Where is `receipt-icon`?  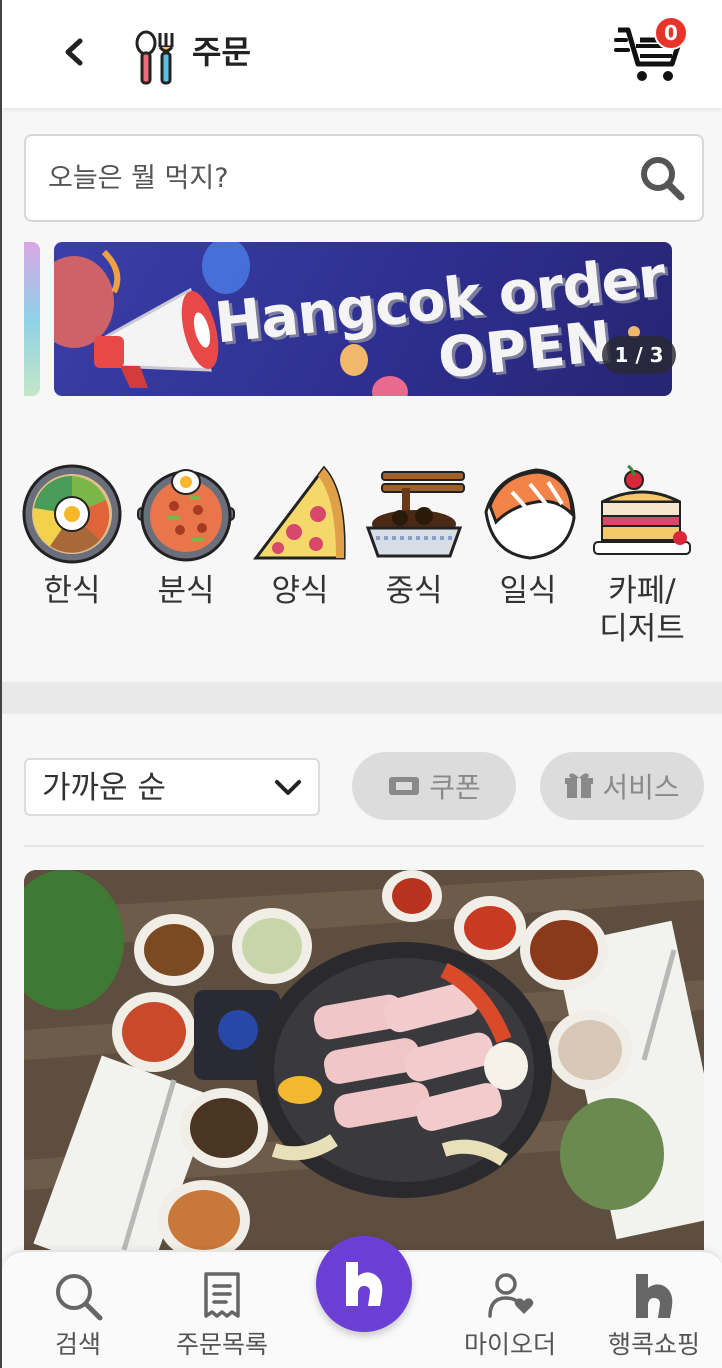
receipt-icon is located at coordinates (222, 1295).